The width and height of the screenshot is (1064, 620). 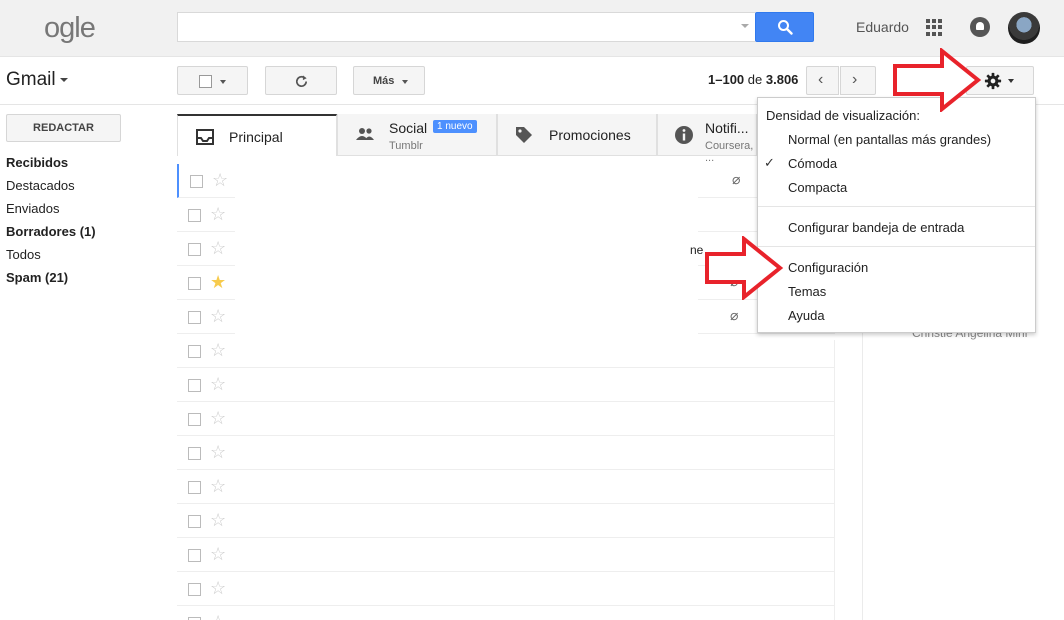 What do you see at coordinates (205, 81) in the screenshot?
I see `checkbox-icon` at bounding box center [205, 81].